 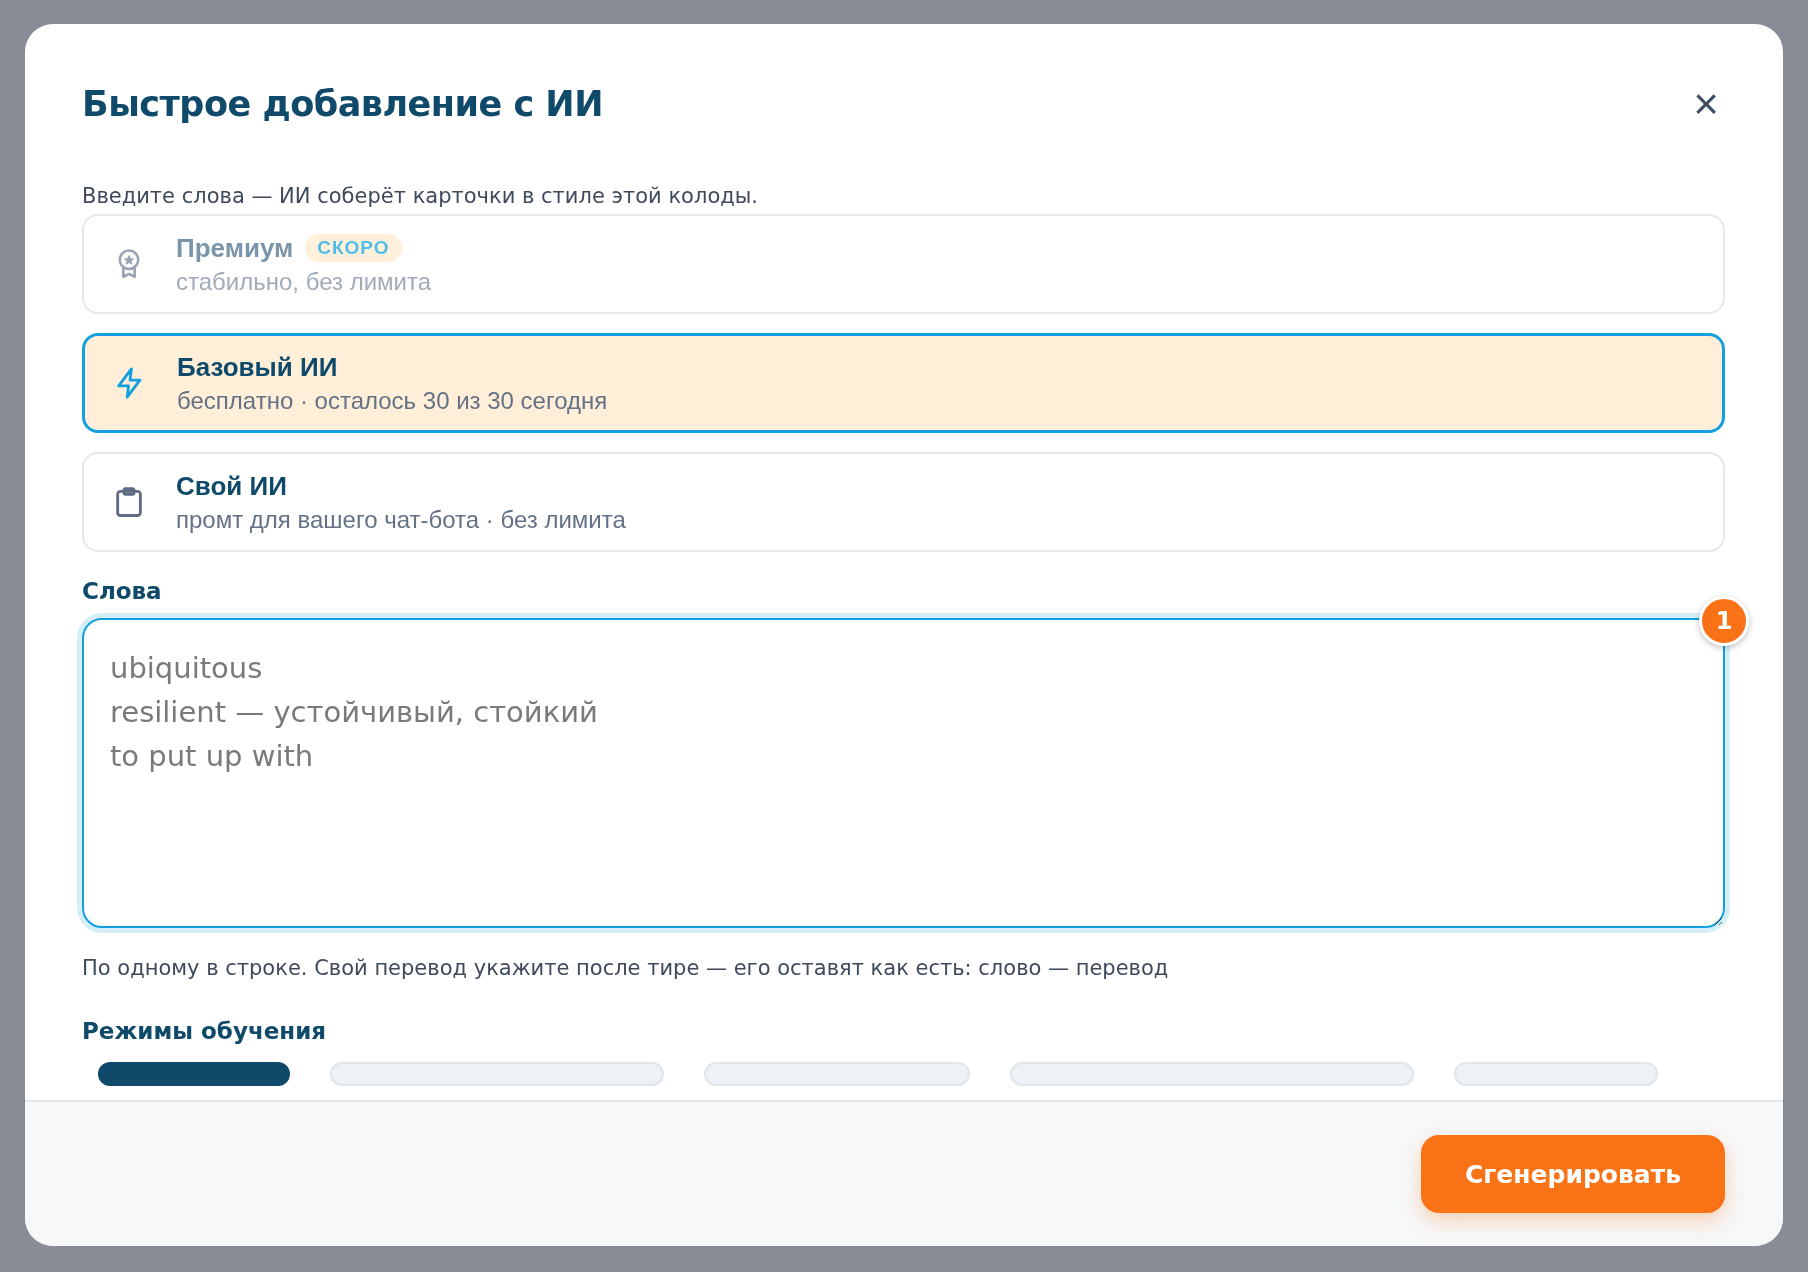 I want to click on close-button: ×, so click(x=1706, y=104).